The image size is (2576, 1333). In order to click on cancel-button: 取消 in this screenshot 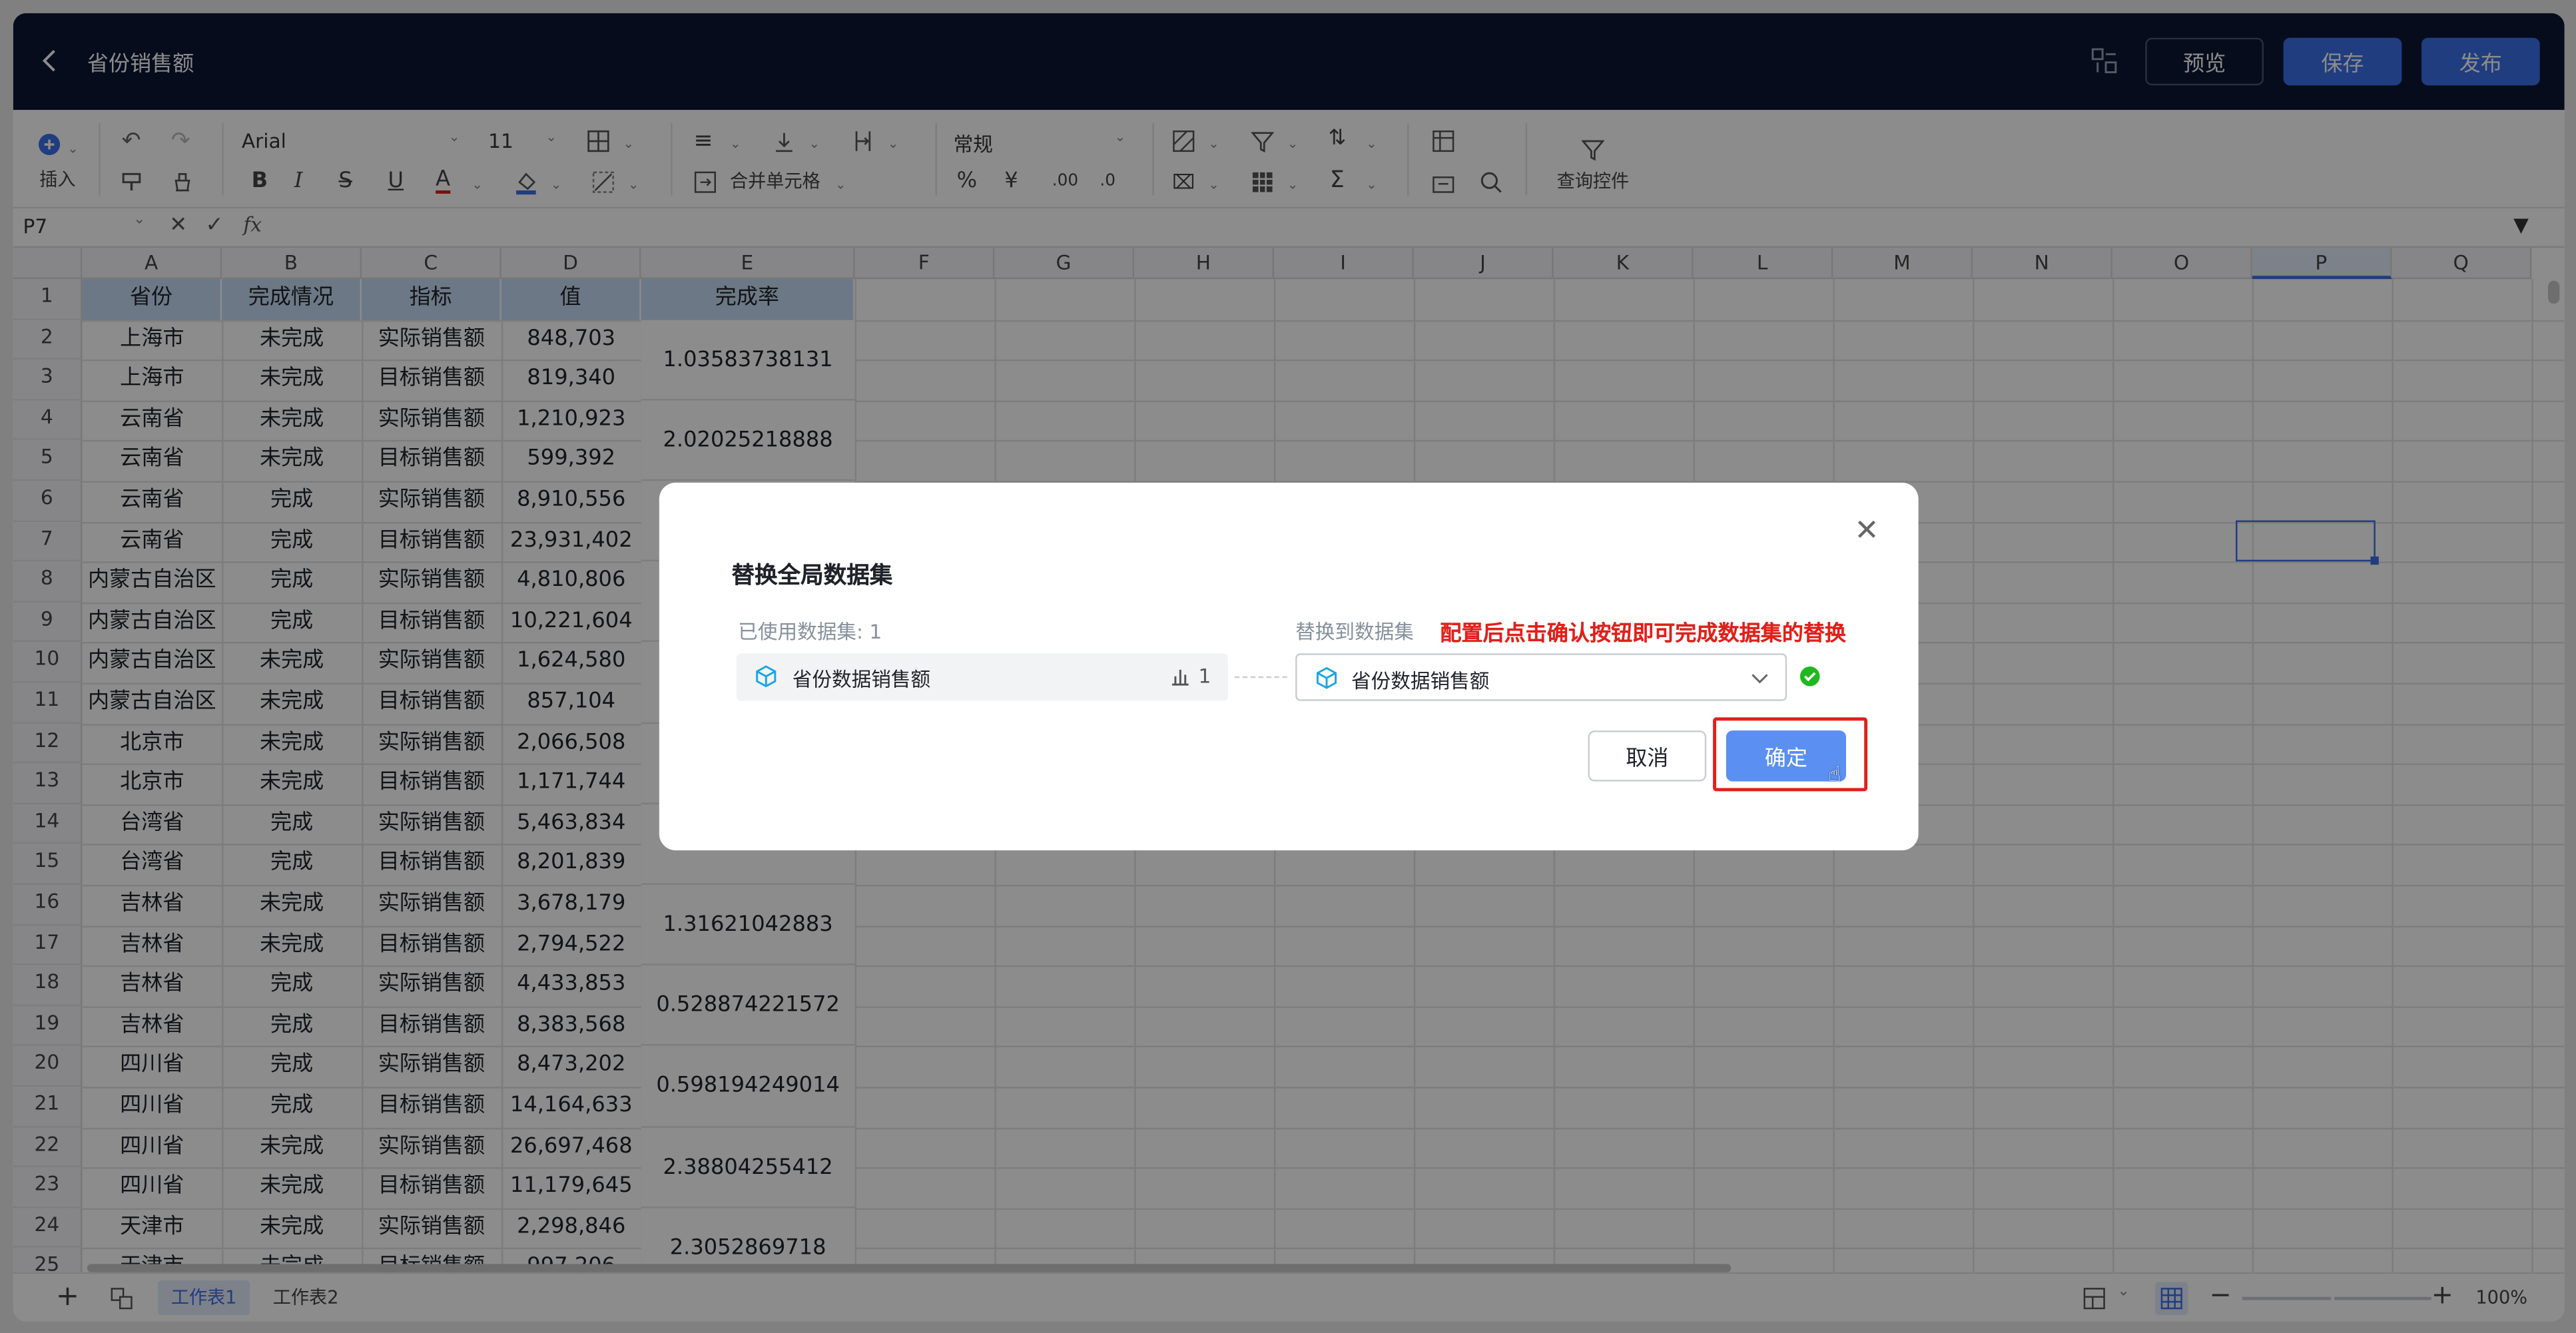, I will do `click(1647, 756)`.